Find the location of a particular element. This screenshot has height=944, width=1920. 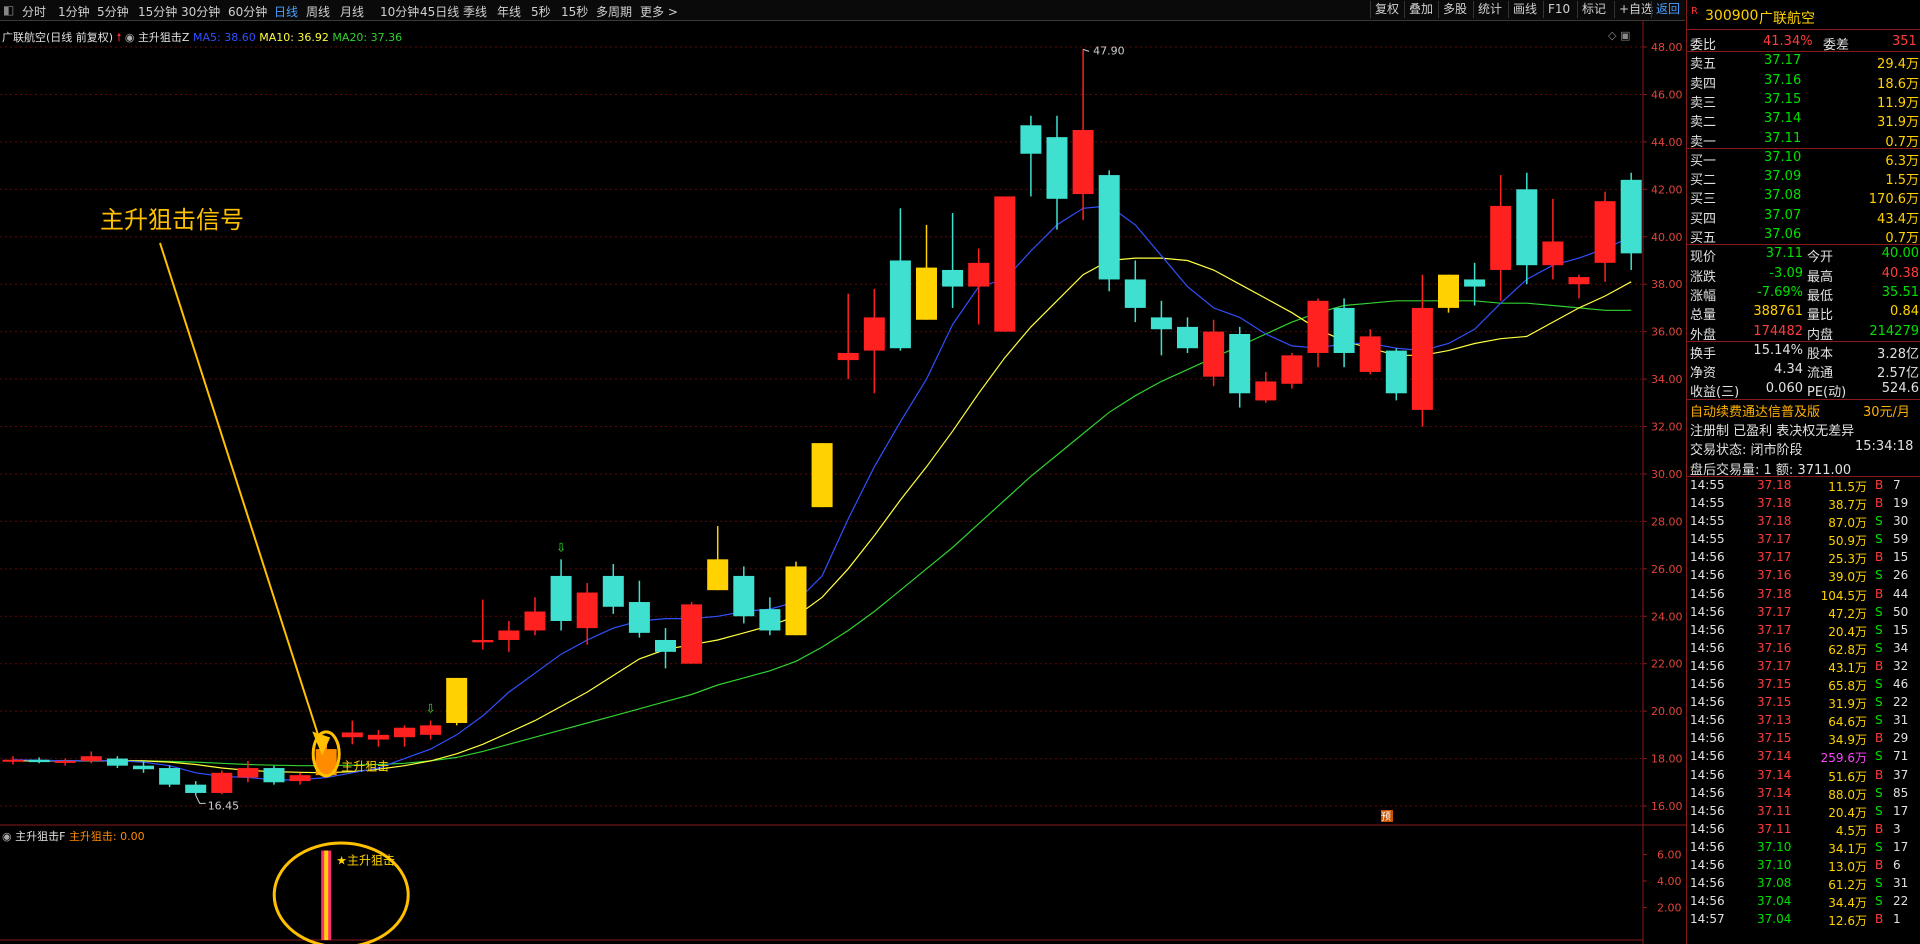

trade-status: 交易状态: 闭市阶段 is located at coordinates (1746, 451).